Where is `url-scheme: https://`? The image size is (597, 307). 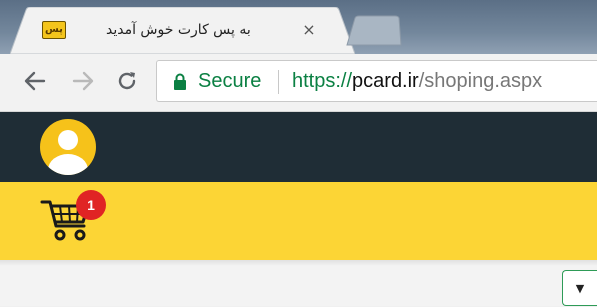 url-scheme: https:// is located at coordinates (322, 81).